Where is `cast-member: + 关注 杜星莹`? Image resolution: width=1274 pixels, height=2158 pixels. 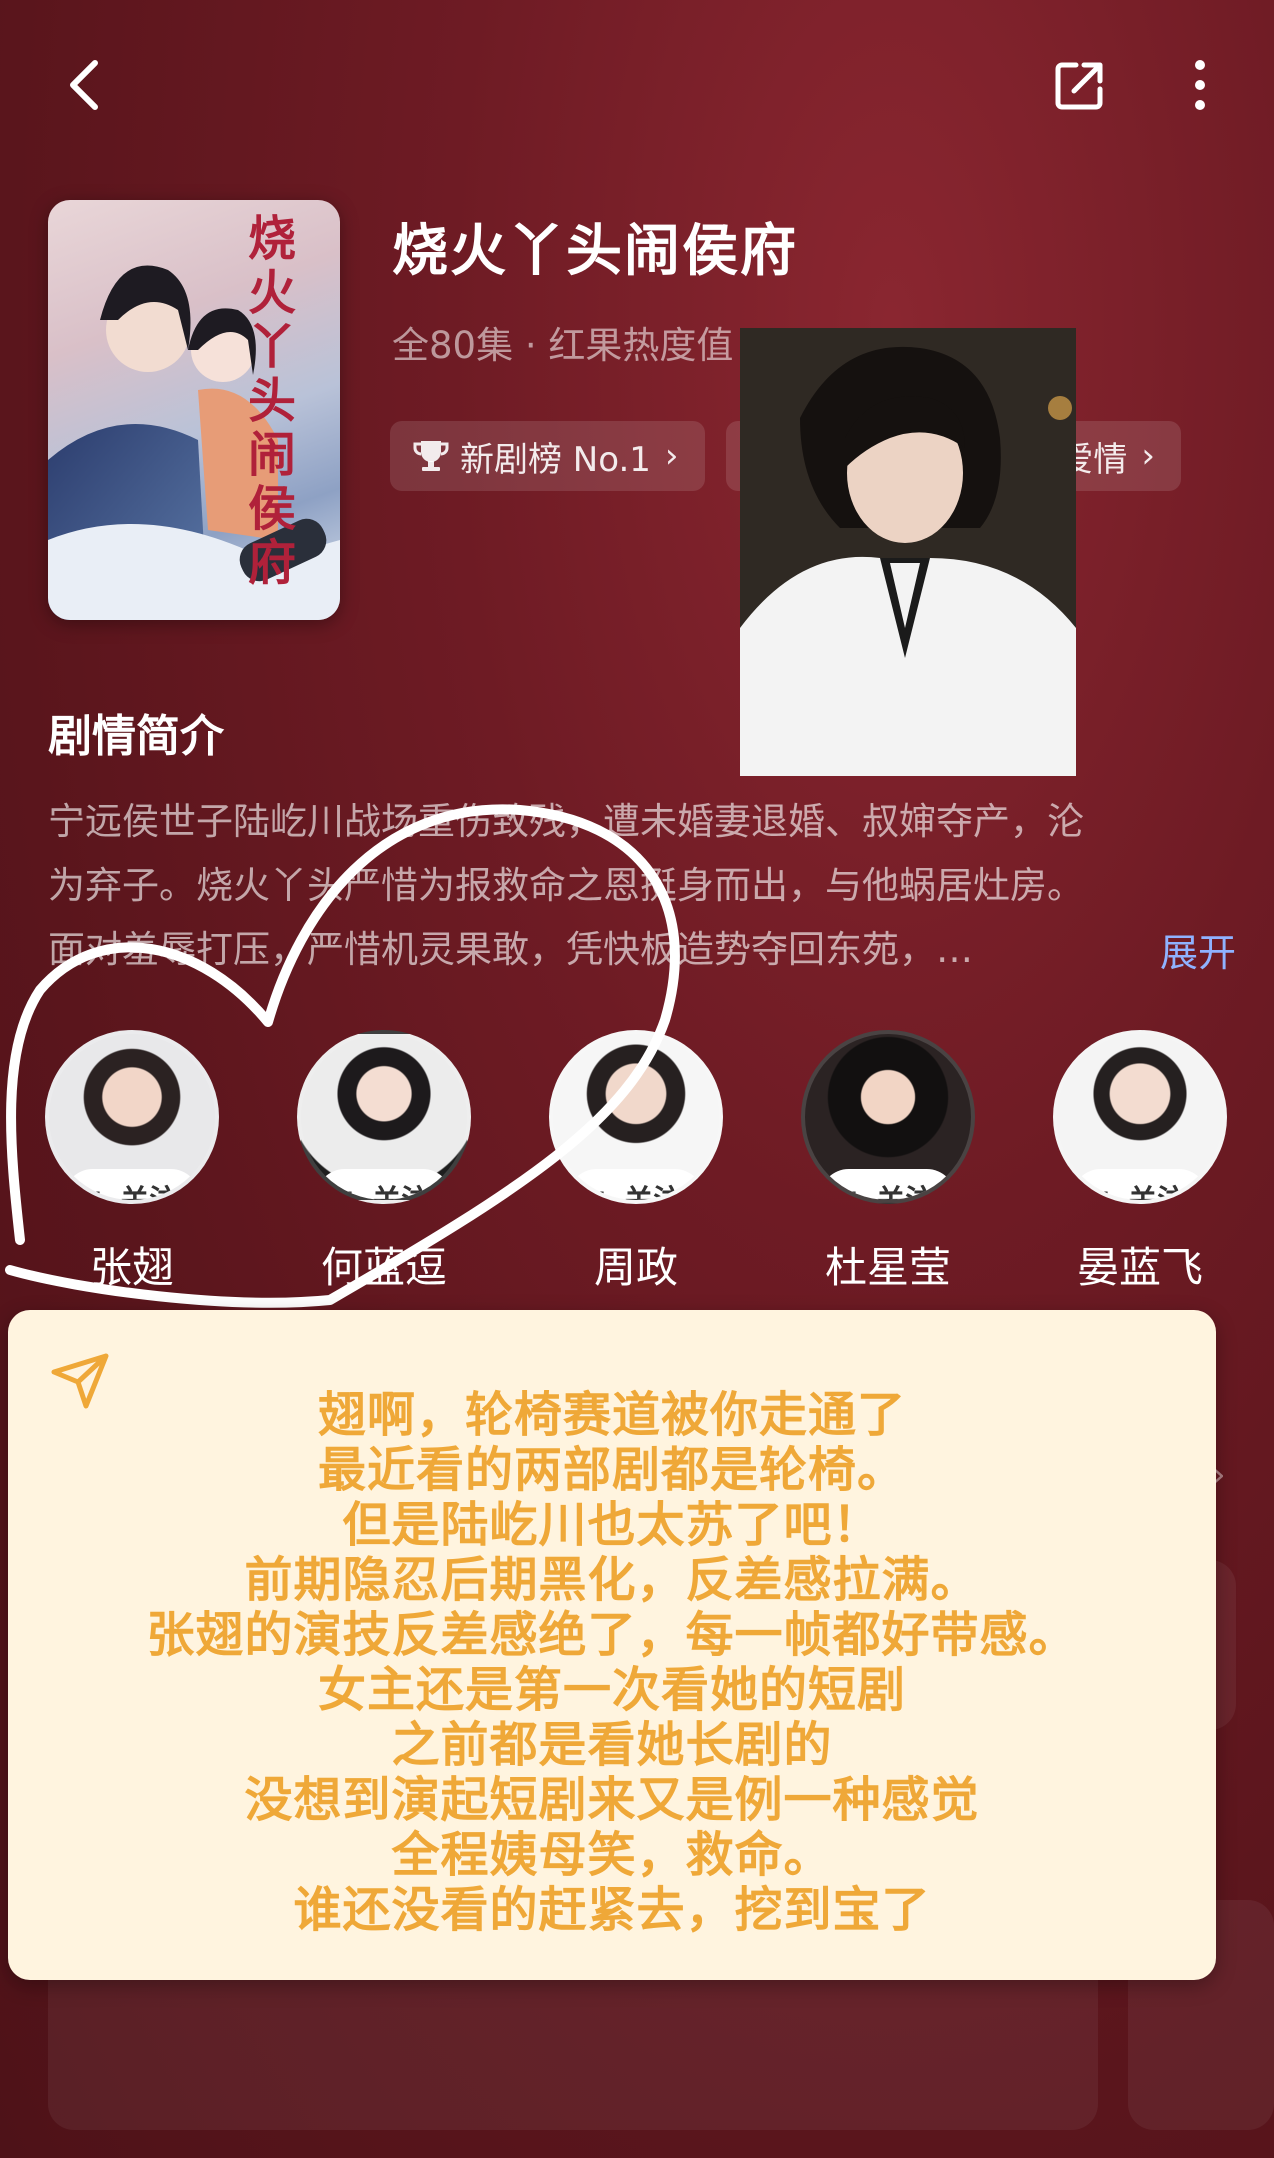
cast-member: + 关注 杜星莹 is located at coordinates (888, 1162).